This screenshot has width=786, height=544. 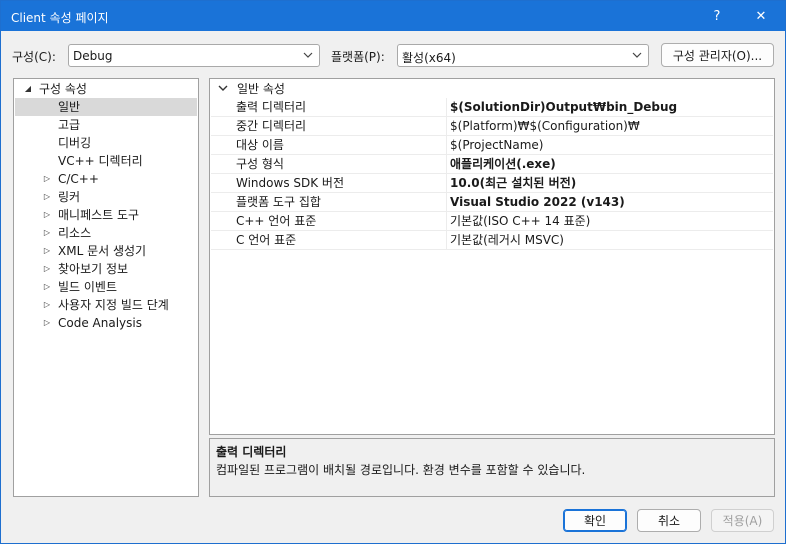 I want to click on tree-item: ▷ 링커, so click(x=106, y=197).